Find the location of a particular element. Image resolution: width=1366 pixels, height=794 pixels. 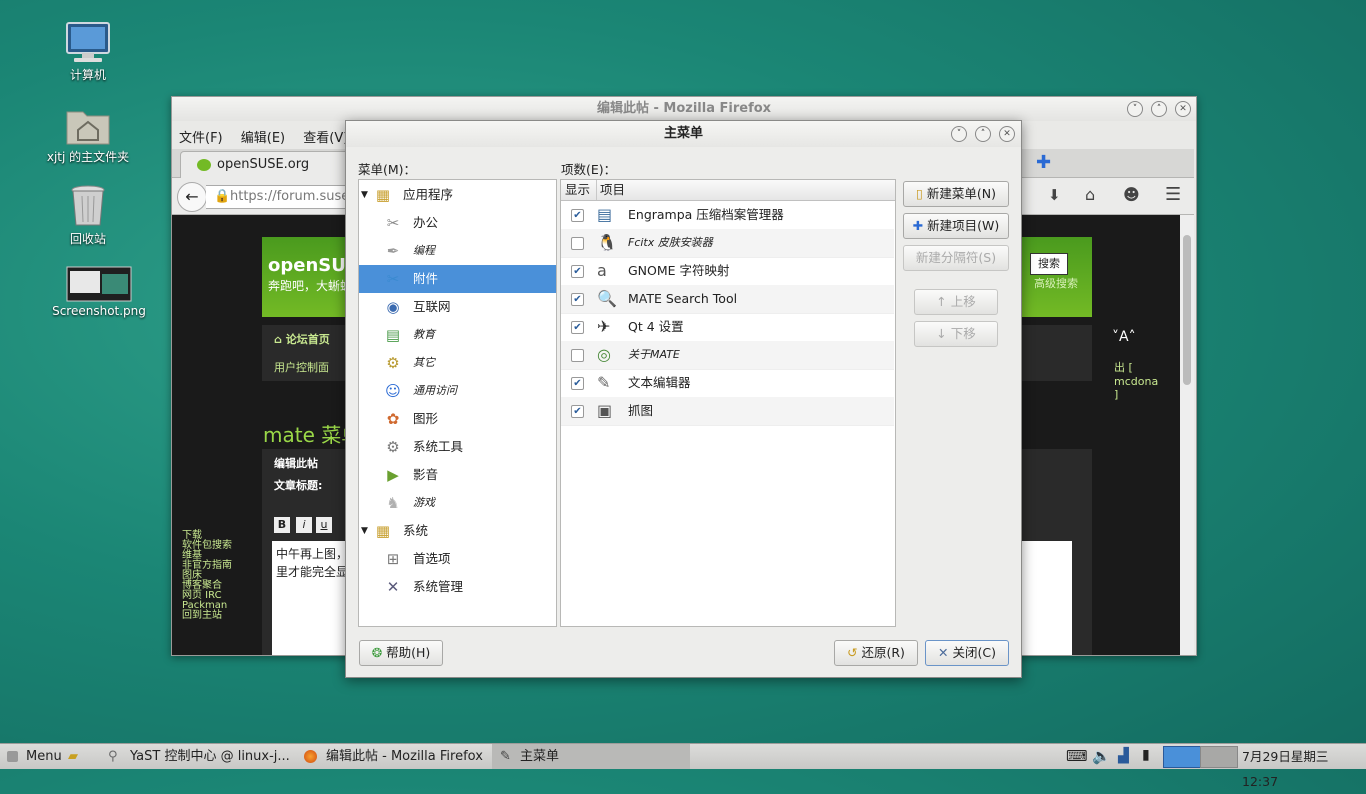

breadcrumb-home: ⌂ 论坛首页 is located at coordinates (302, 339).